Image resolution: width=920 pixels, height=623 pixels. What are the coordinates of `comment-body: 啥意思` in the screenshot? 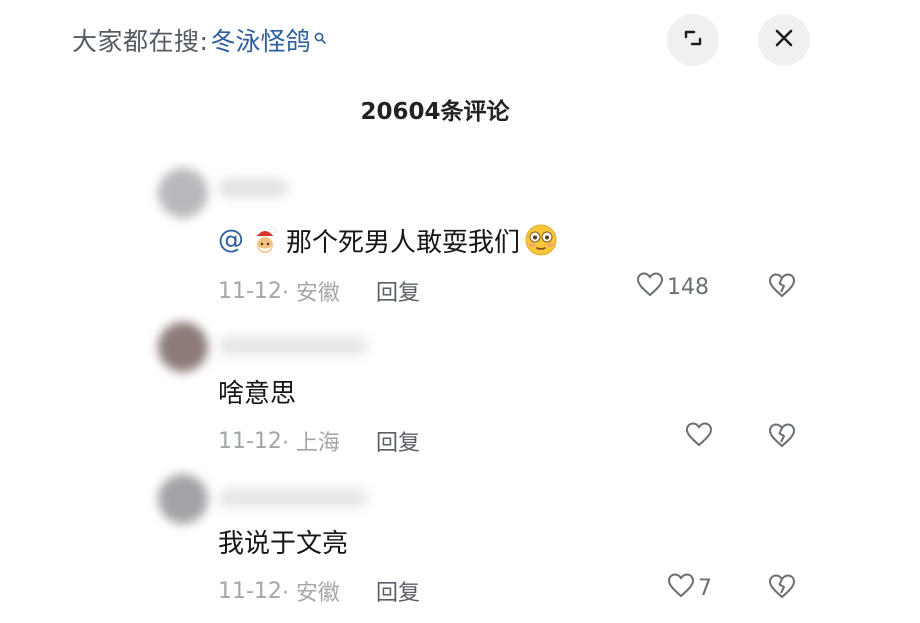 It's located at (257, 393).